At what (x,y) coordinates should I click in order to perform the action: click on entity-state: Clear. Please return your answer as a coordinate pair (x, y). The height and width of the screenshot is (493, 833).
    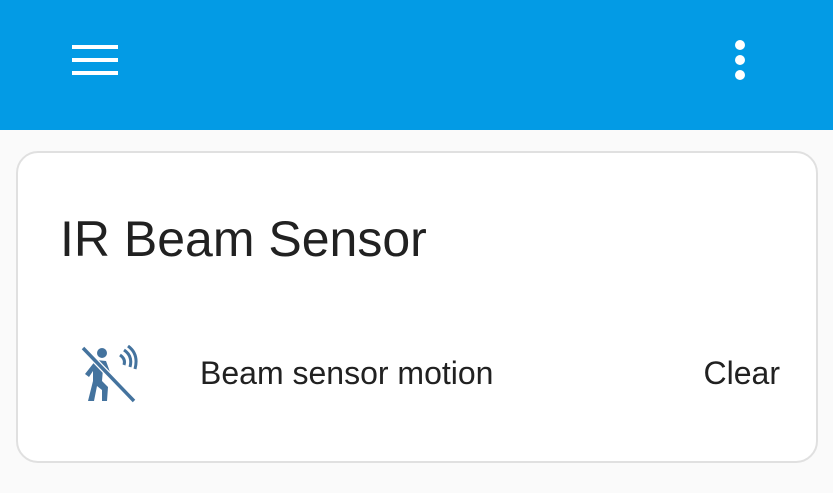
    Looking at the image, I should click on (741, 373).